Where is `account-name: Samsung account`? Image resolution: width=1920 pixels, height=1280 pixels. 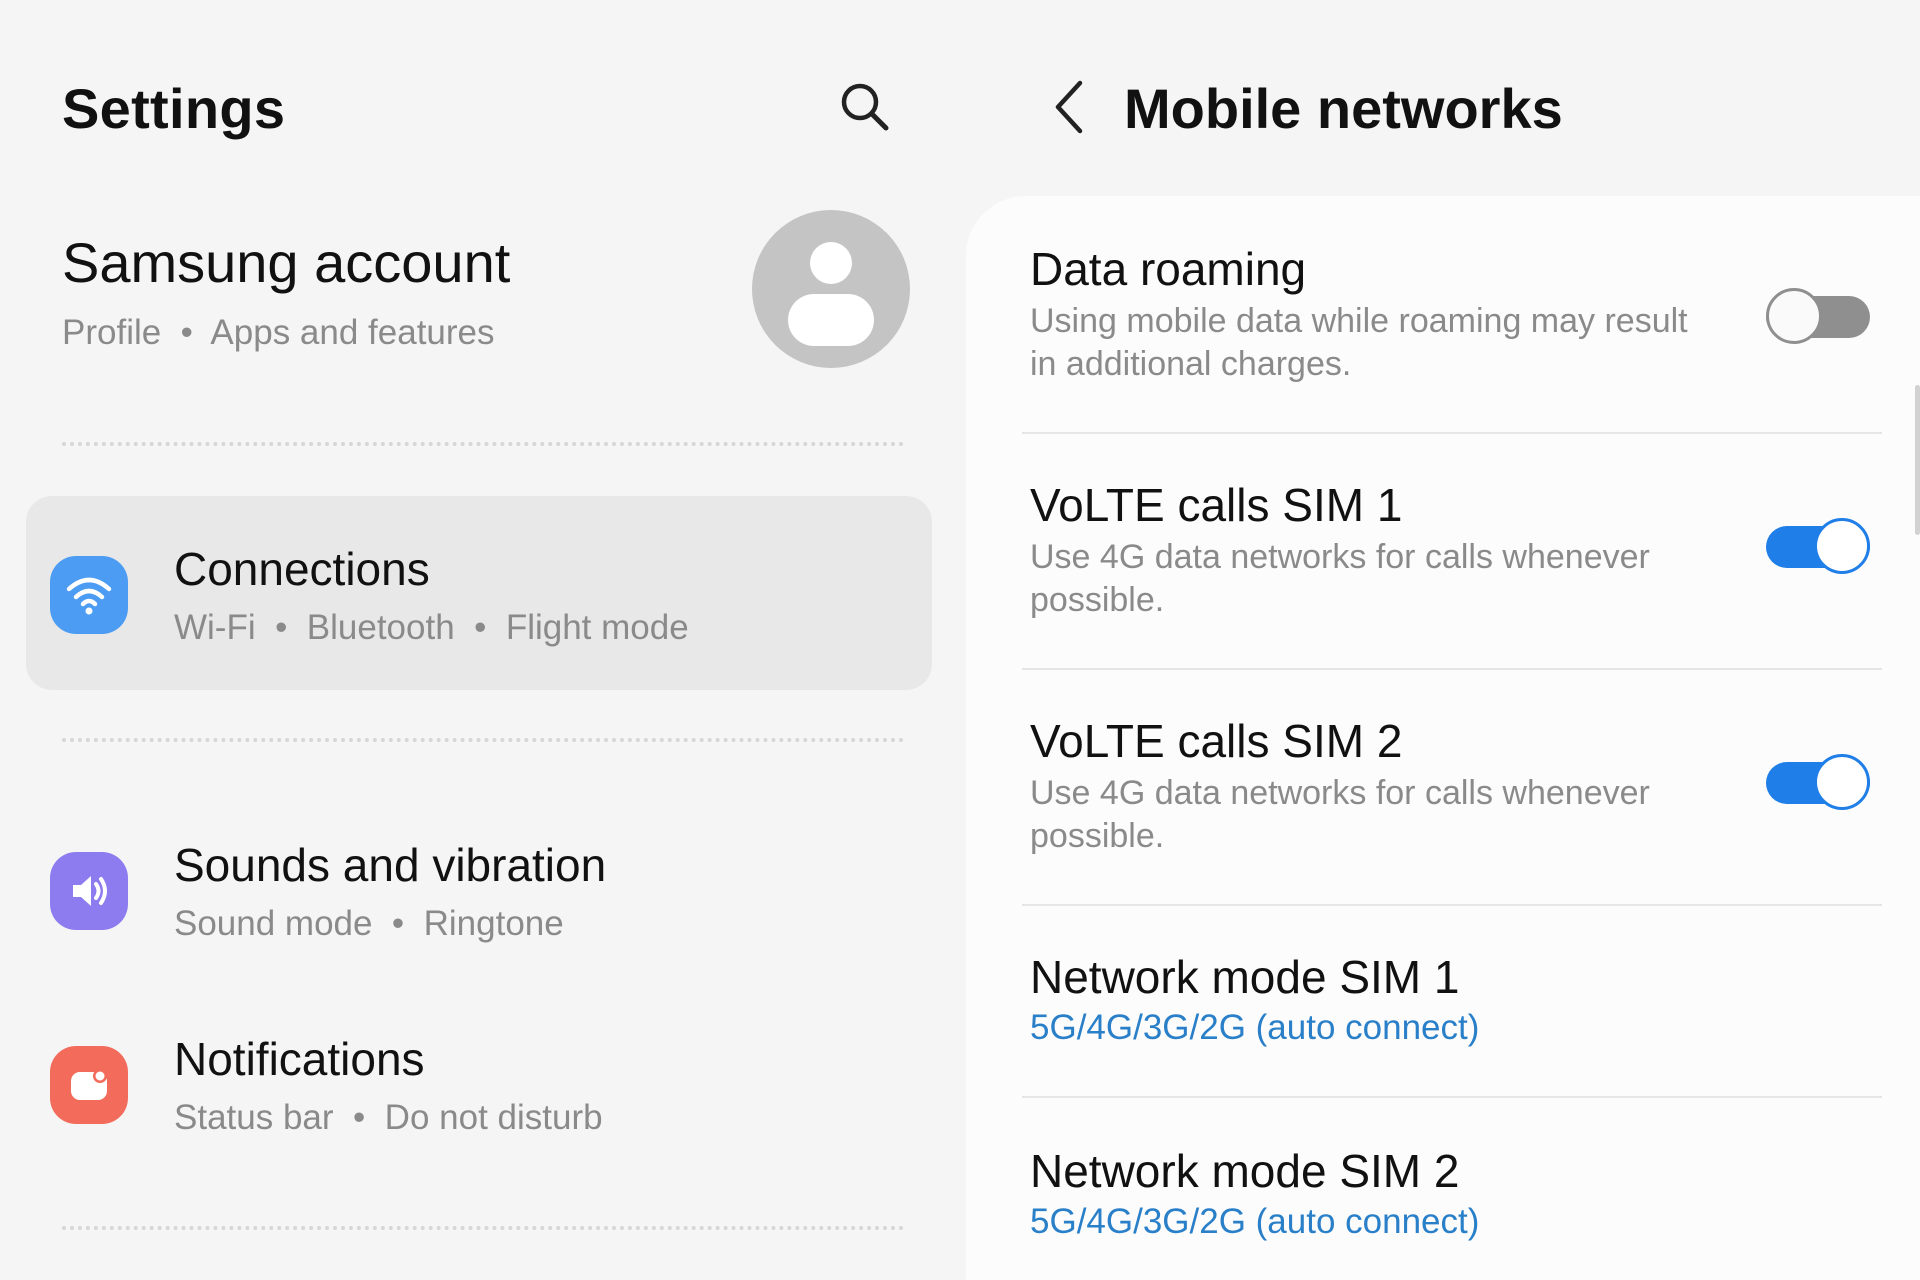
account-name: Samsung account is located at coordinates (286, 262).